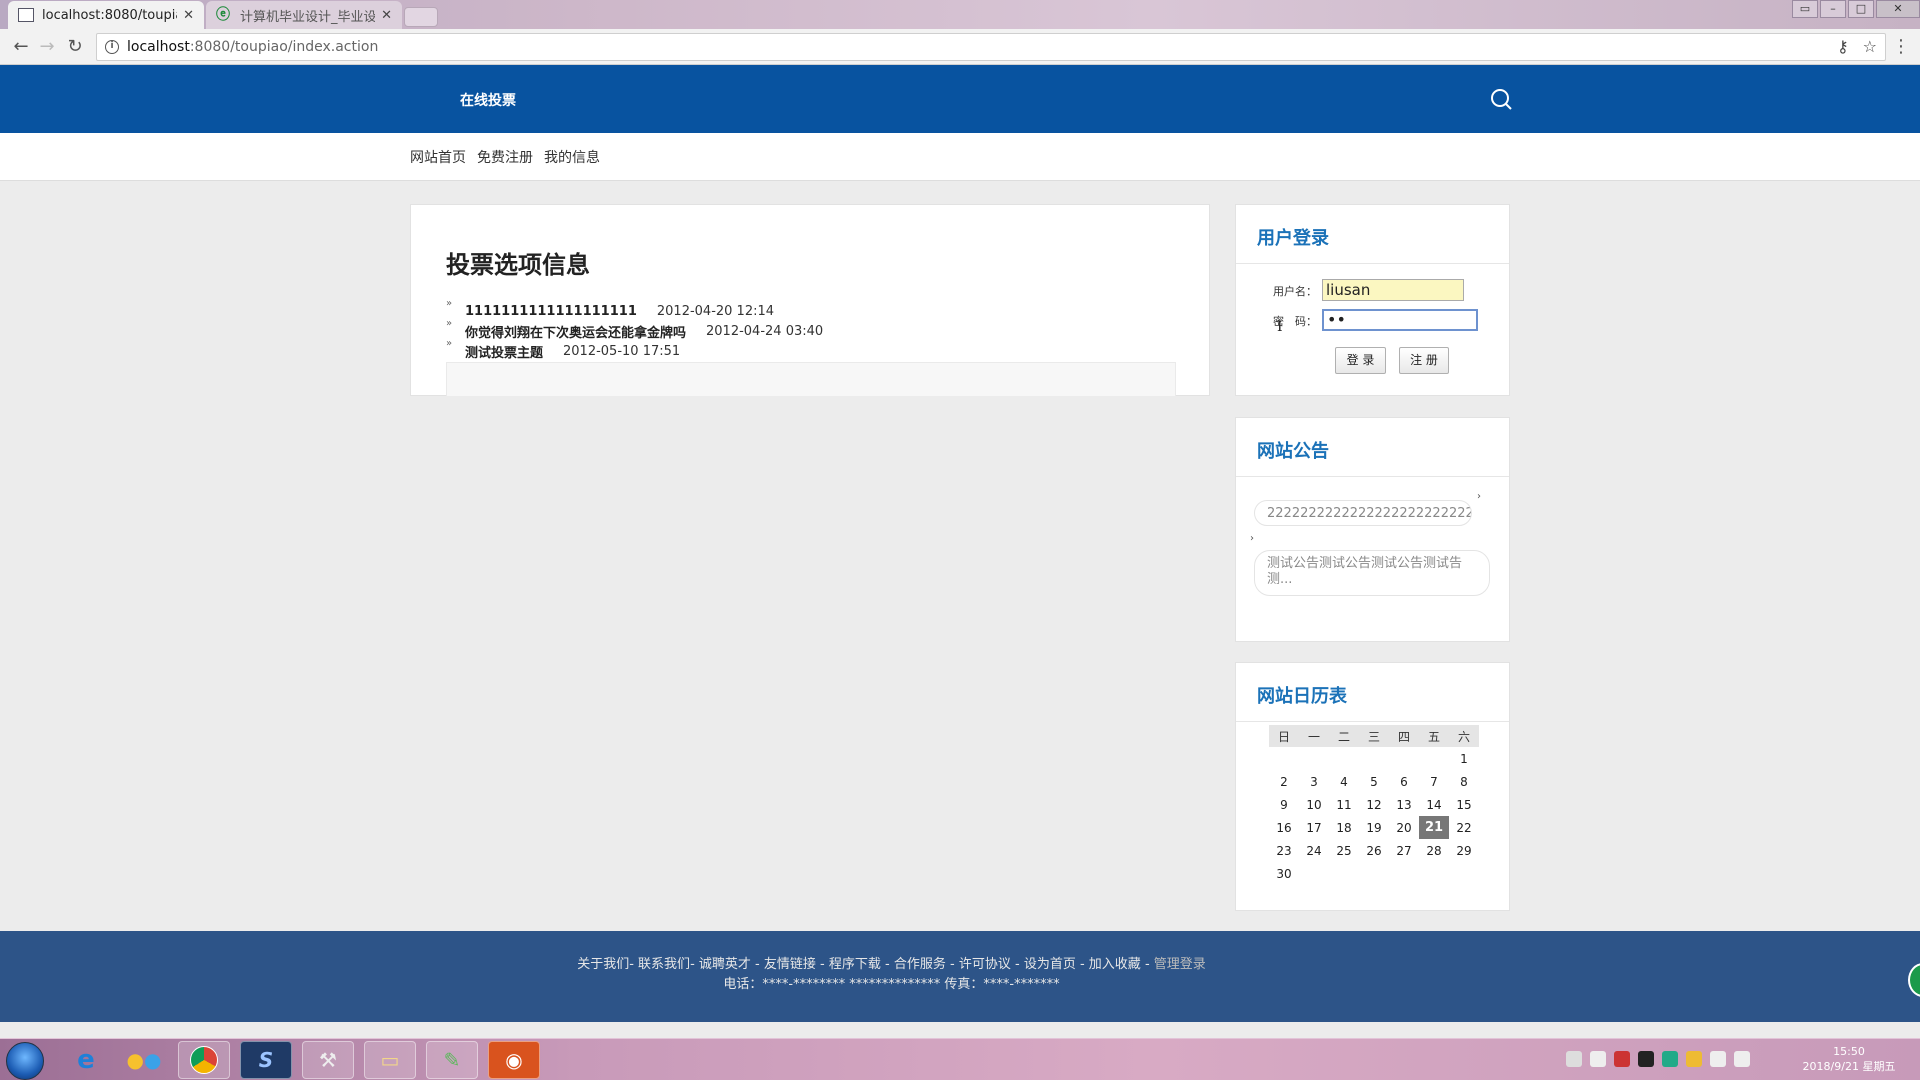  Describe the element at coordinates (1374, 804) in the screenshot. I see `calendar-day: 12` at that location.